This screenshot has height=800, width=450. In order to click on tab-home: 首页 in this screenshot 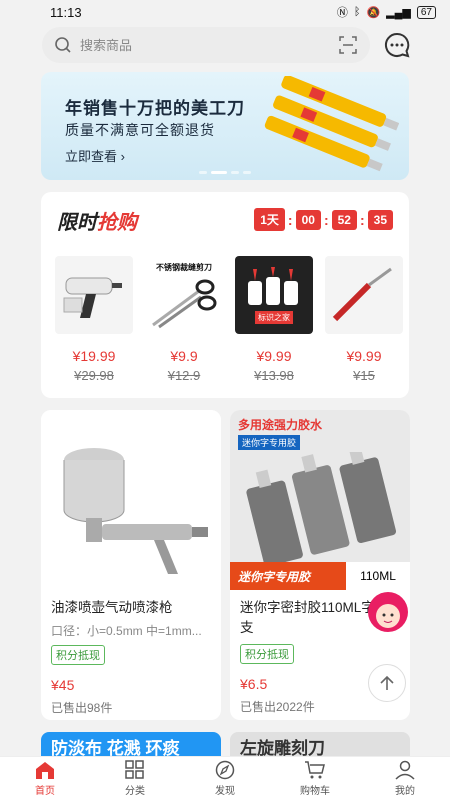, I will do `click(45, 778)`.